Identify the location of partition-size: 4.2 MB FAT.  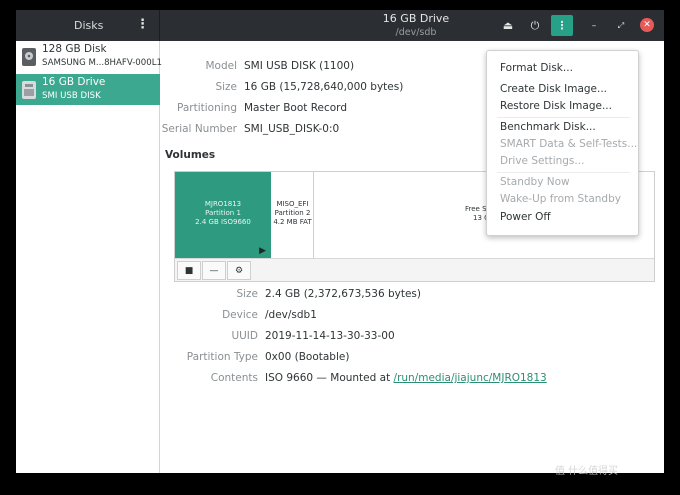
(292, 222).